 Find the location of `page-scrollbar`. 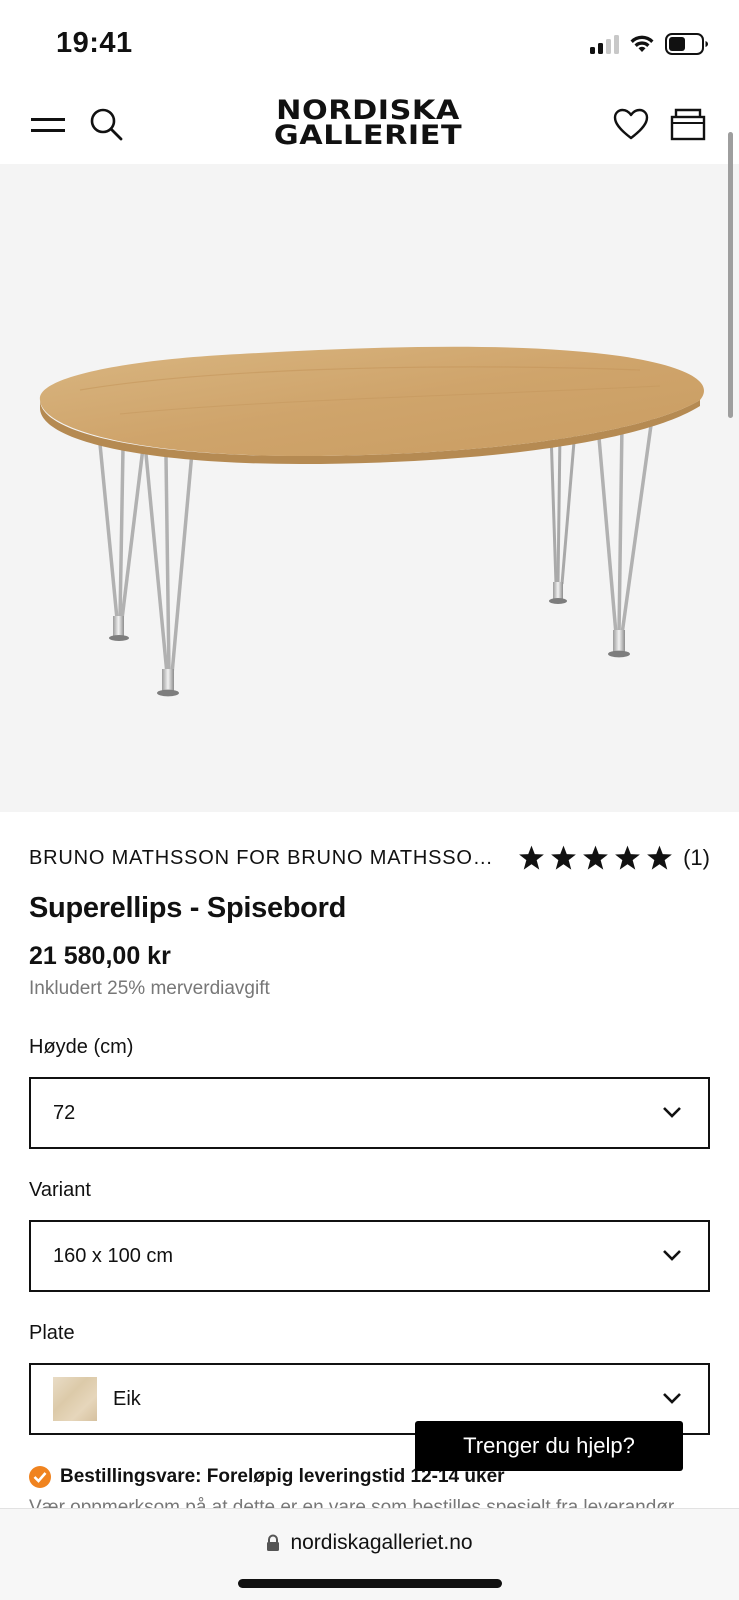

page-scrollbar is located at coordinates (730, 275).